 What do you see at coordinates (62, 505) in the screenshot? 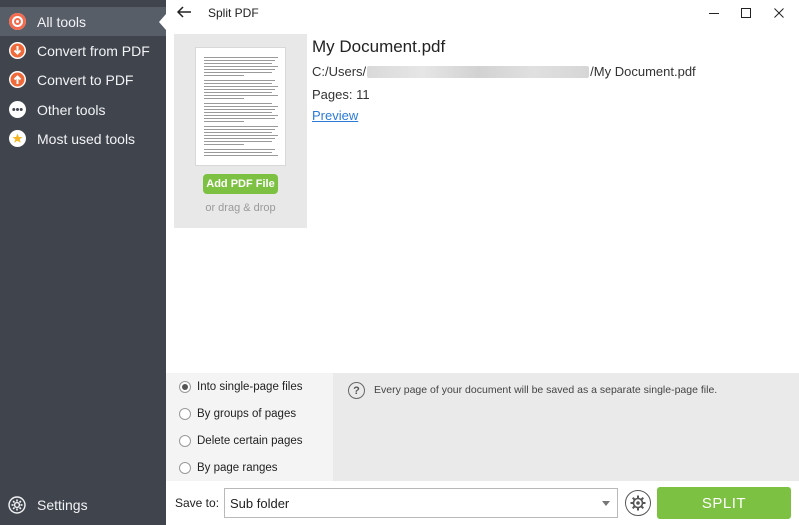
I see `settings-label: Settings` at bounding box center [62, 505].